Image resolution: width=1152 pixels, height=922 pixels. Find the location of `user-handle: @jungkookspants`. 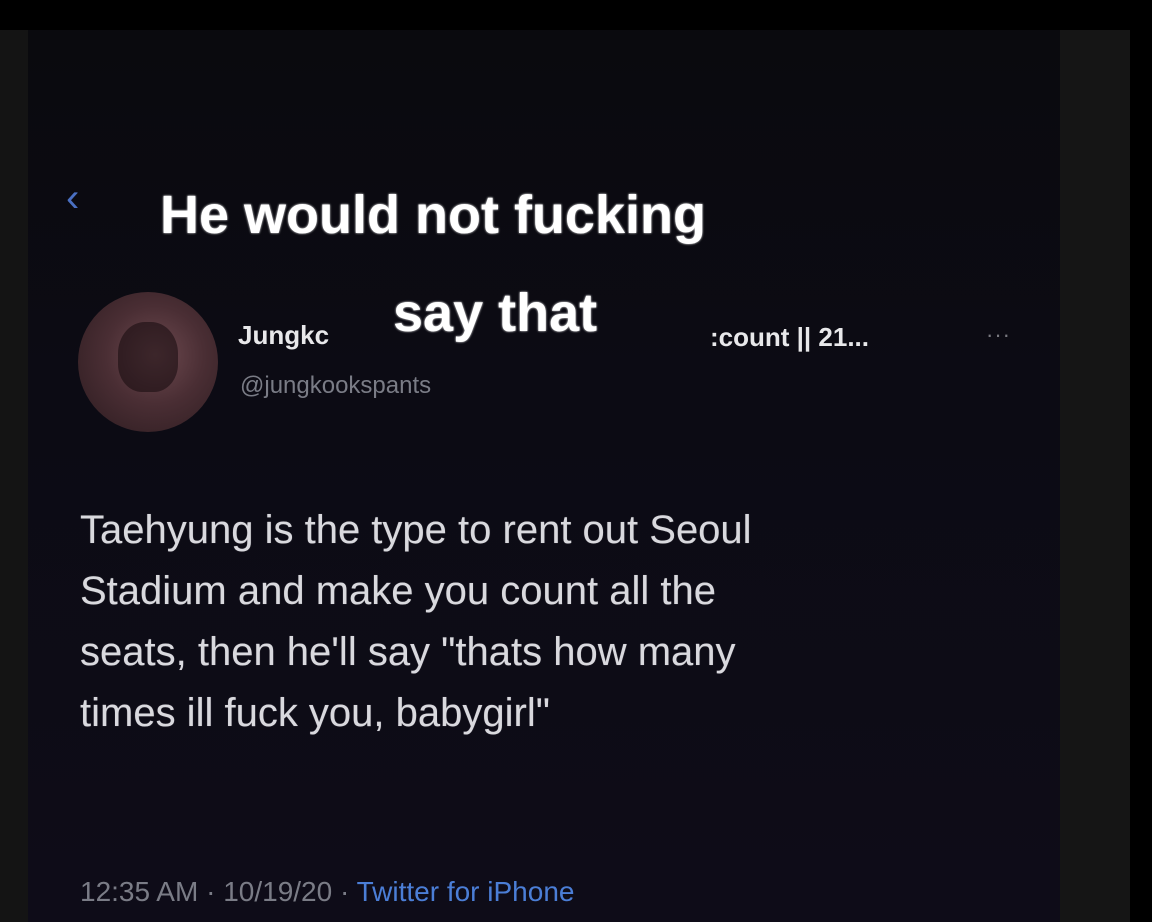

user-handle: @jungkookspants is located at coordinates (335, 386).